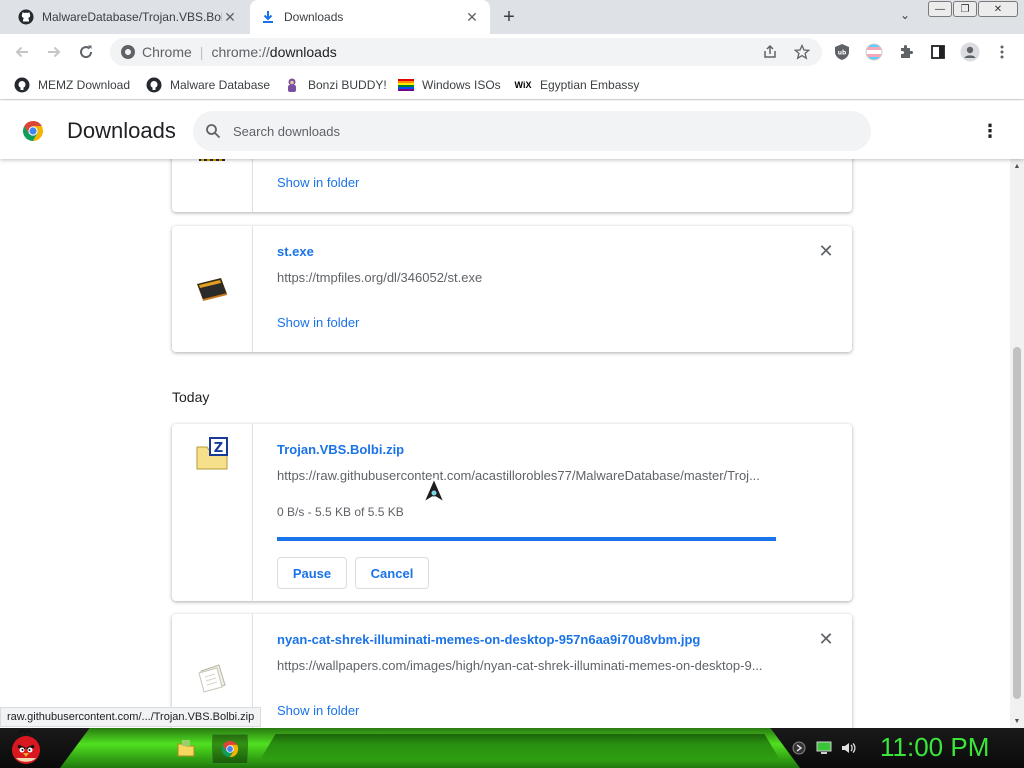  I want to click on section-date-header: Today, so click(191, 397).